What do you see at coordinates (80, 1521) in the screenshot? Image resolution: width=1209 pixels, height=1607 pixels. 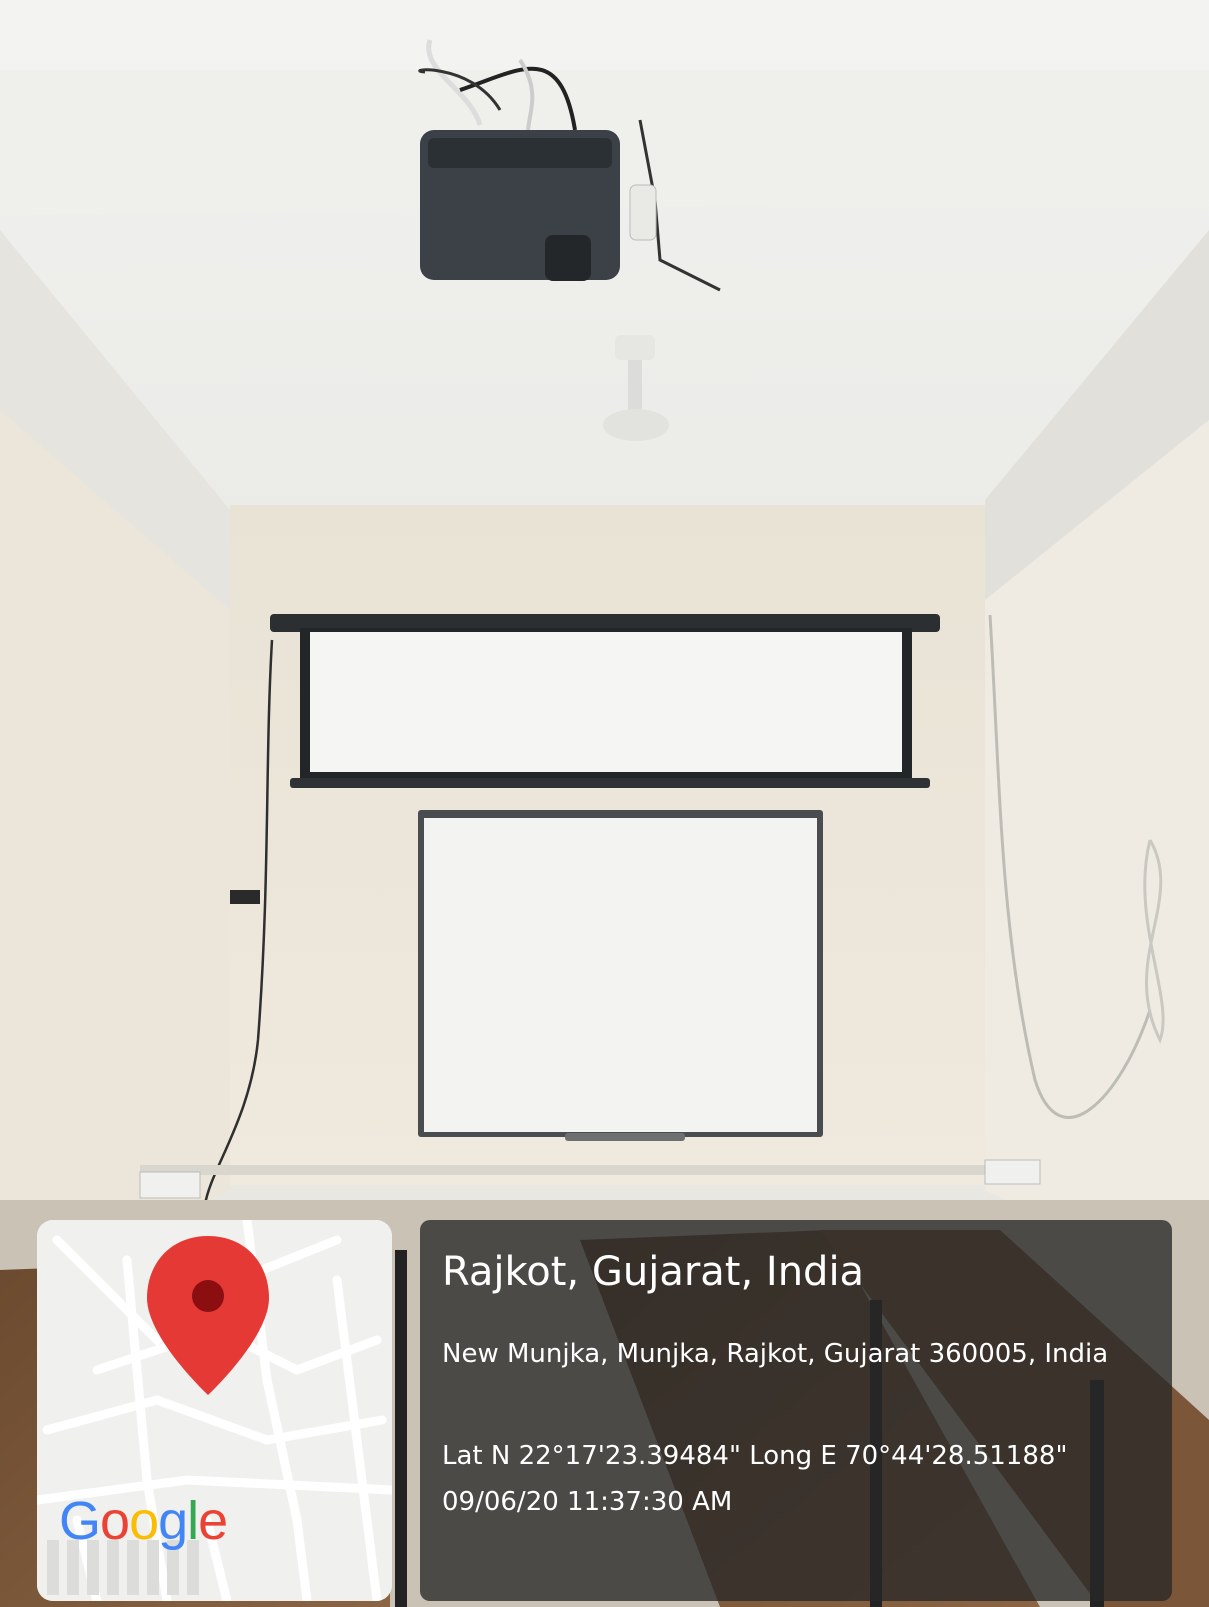 I see `google-letter: G` at bounding box center [80, 1521].